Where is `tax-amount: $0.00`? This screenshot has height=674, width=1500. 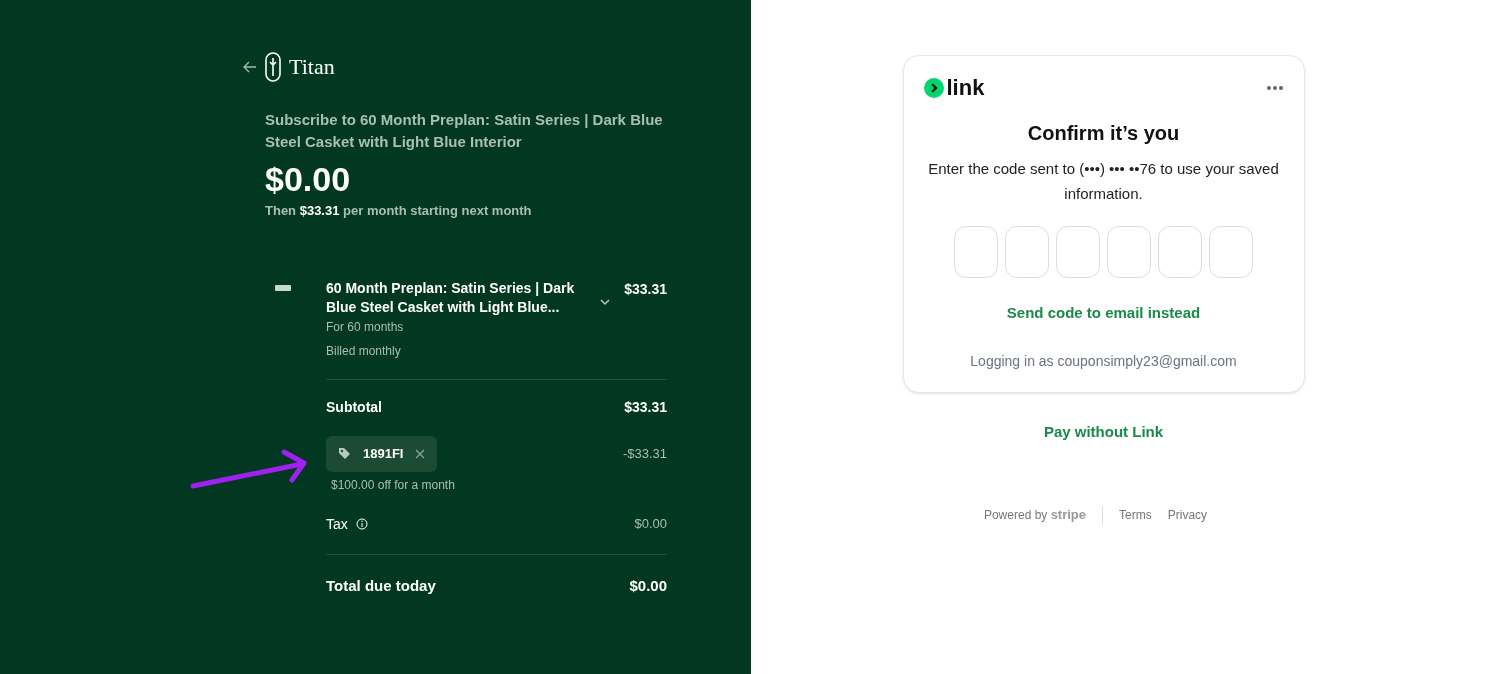 tax-amount: $0.00 is located at coordinates (650, 524).